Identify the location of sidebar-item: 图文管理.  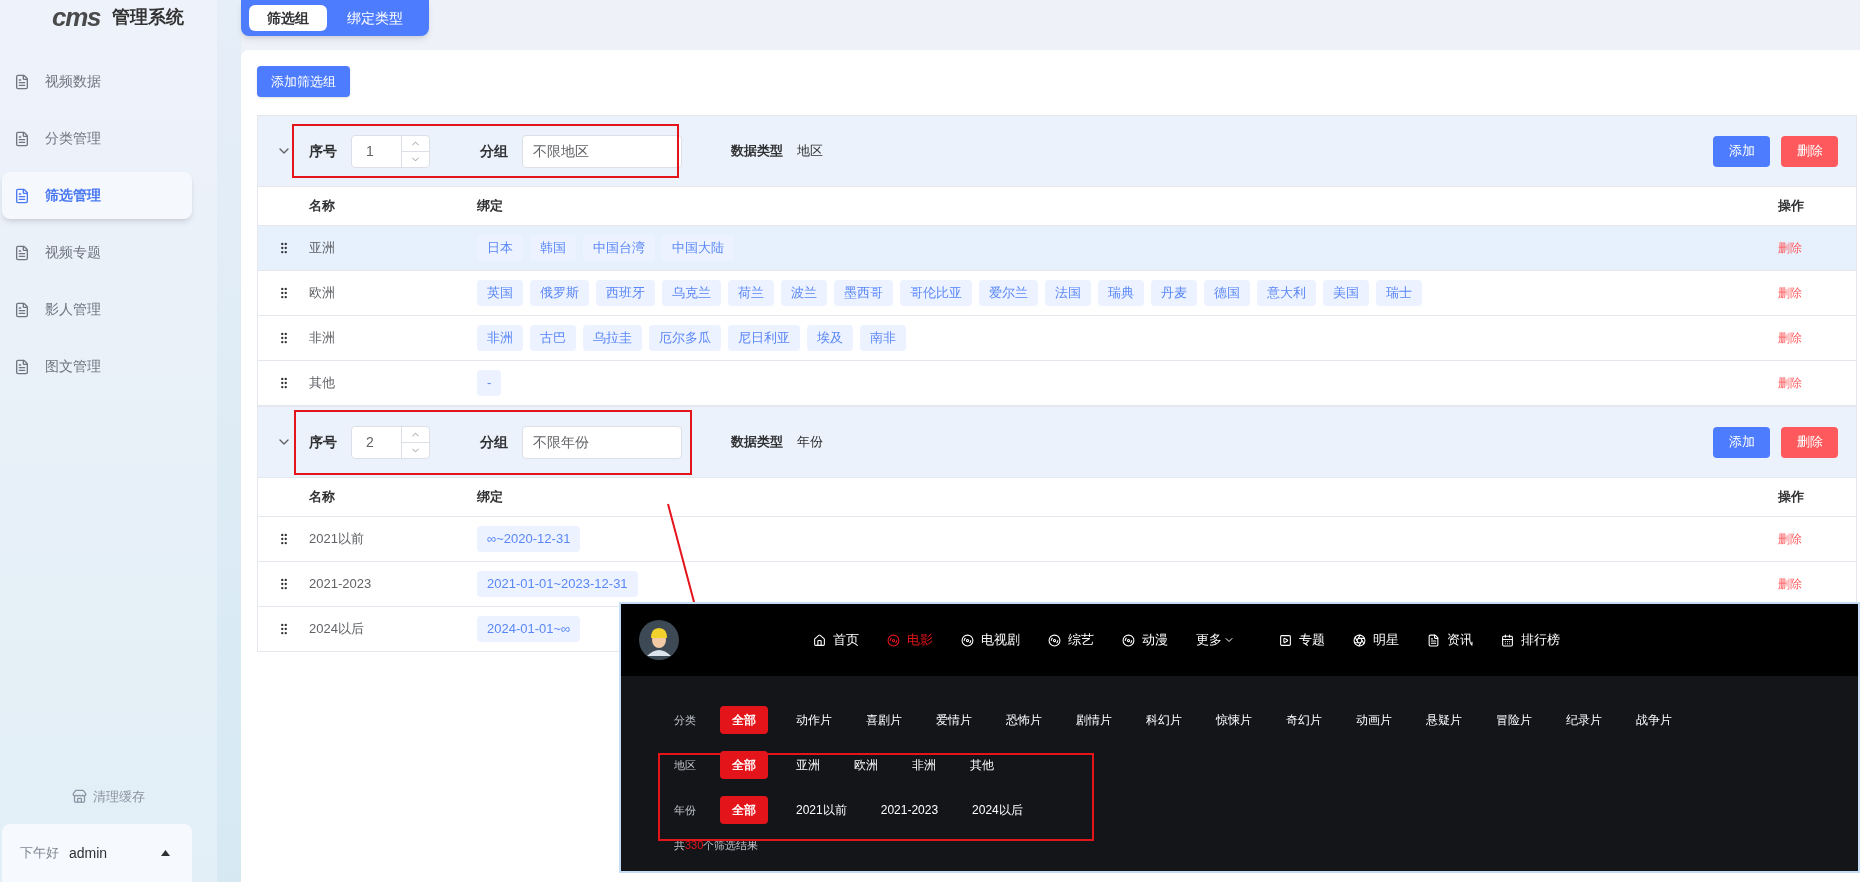
(97, 366).